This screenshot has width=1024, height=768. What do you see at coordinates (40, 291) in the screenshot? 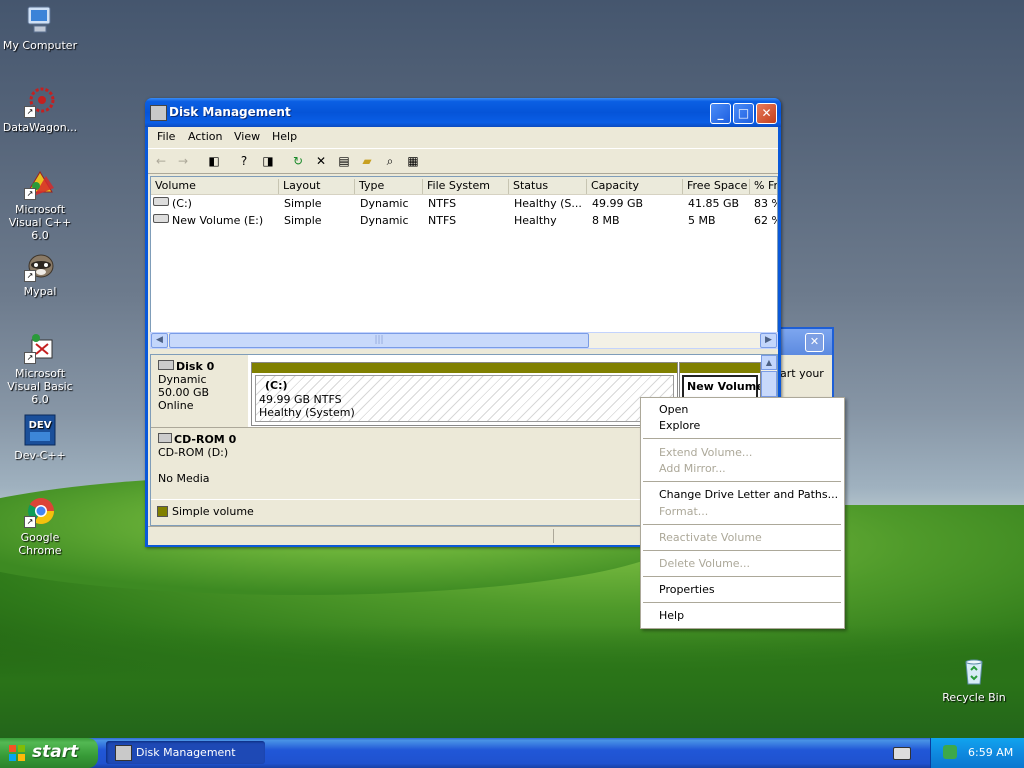
I see `desktop-icon-label: Mypal` at bounding box center [40, 291].